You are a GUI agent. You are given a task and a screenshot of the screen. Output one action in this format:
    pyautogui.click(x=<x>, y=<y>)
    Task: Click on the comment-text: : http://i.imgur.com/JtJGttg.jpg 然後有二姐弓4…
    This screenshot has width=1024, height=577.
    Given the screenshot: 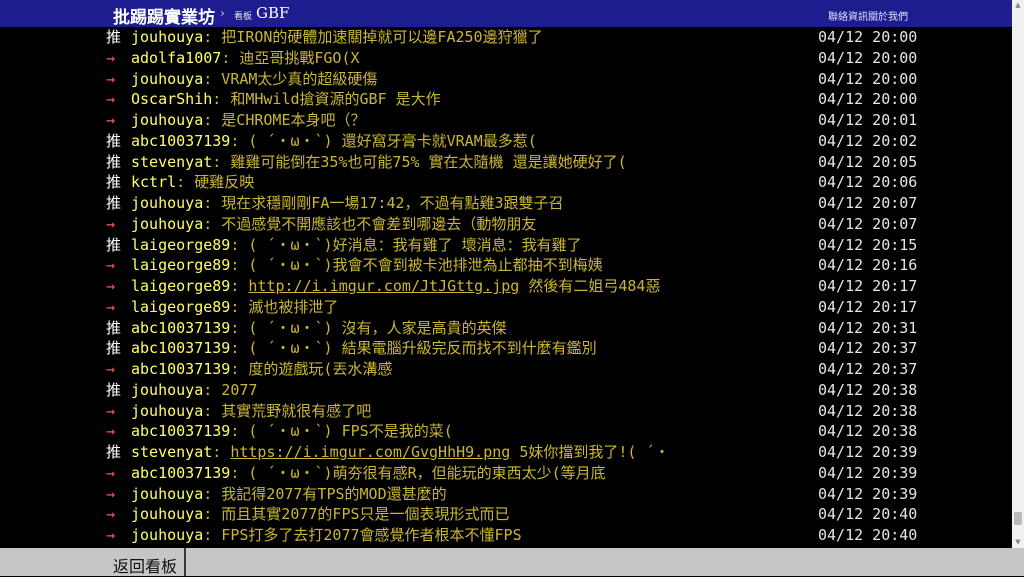 What is the action you would take?
    pyautogui.click(x=445, y=286)
    